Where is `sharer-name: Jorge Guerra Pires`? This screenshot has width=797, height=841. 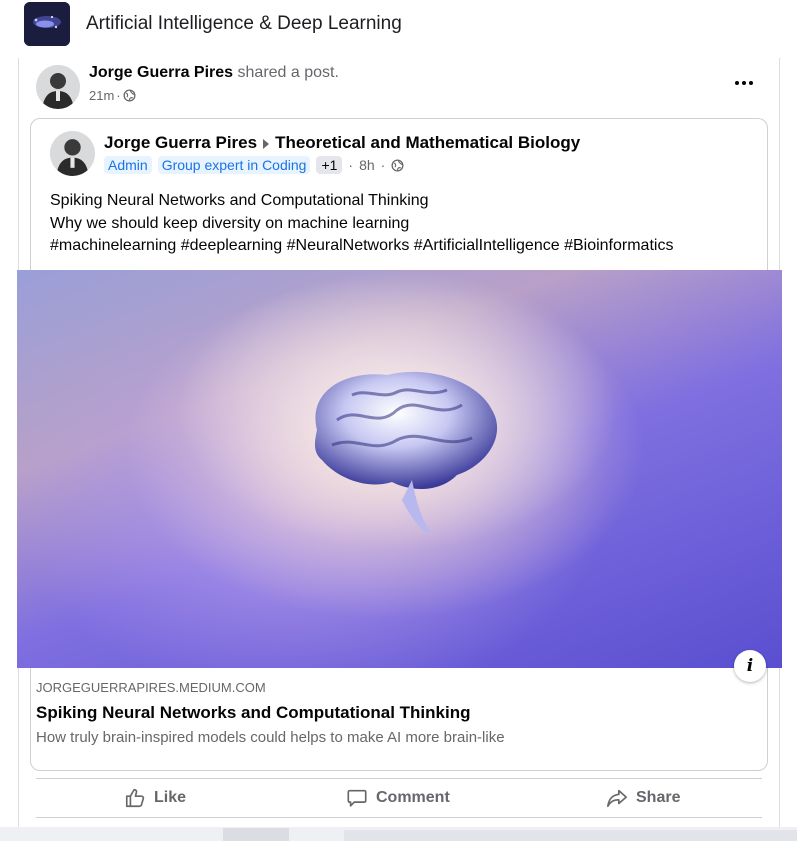
sharer-name: Jorge Guerra Pires is located at coordinates (161, 72).